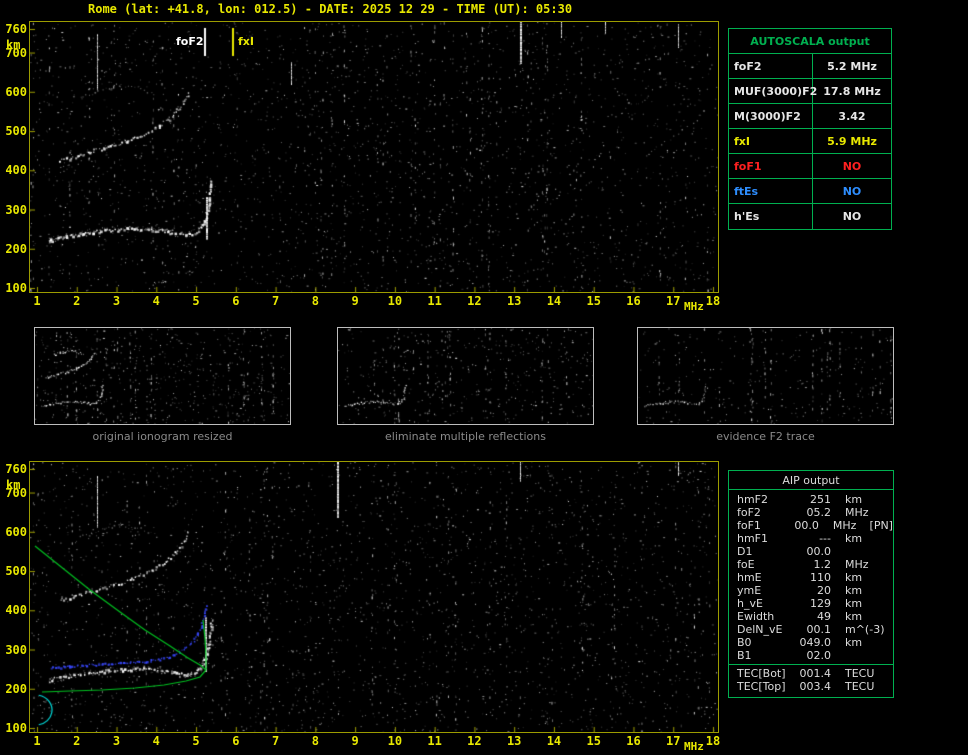 Image resolution: width=968 pixels, height=755 pixels. Describe the element at coordinates (395, 301) in the screenshot. I see `x-axis-tick-label: 10` at that location.